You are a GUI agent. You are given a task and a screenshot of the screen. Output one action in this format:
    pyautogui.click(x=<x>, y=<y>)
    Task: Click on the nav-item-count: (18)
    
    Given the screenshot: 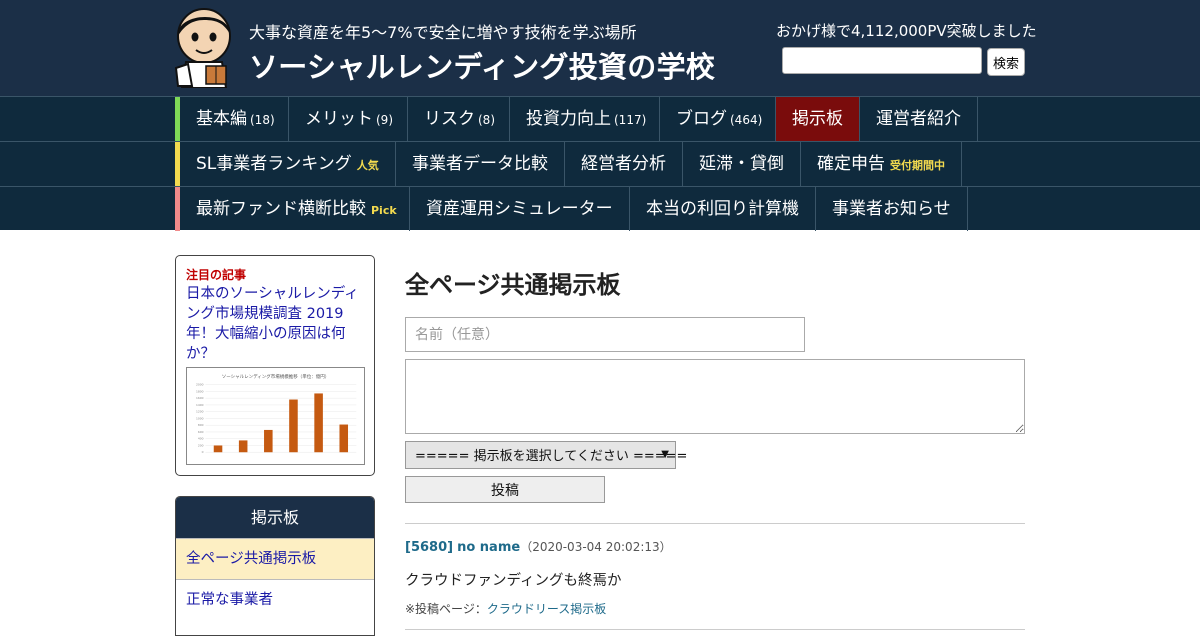 What is the action you would take?
    pyautogui.click(x=262, y=120)
    